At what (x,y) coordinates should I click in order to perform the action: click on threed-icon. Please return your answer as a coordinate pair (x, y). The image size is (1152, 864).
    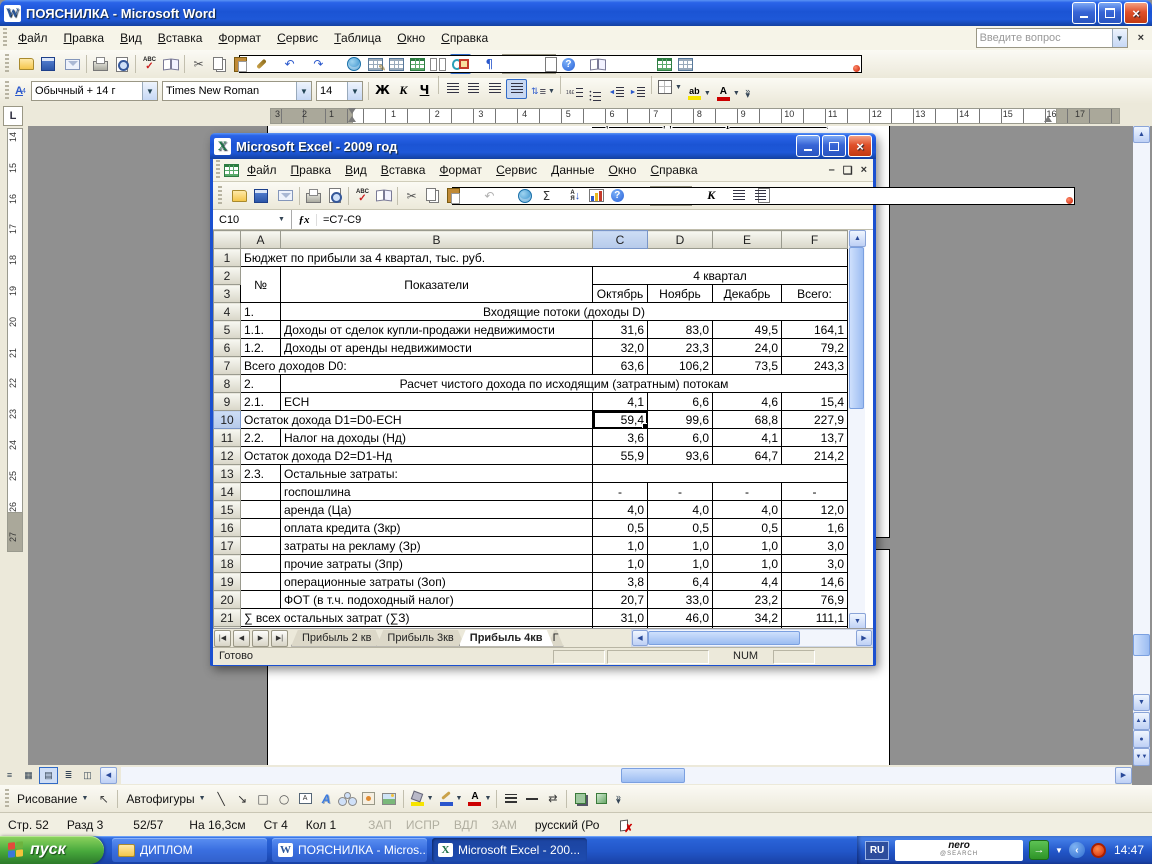
    Looking at the image, I should click on (601, 799).